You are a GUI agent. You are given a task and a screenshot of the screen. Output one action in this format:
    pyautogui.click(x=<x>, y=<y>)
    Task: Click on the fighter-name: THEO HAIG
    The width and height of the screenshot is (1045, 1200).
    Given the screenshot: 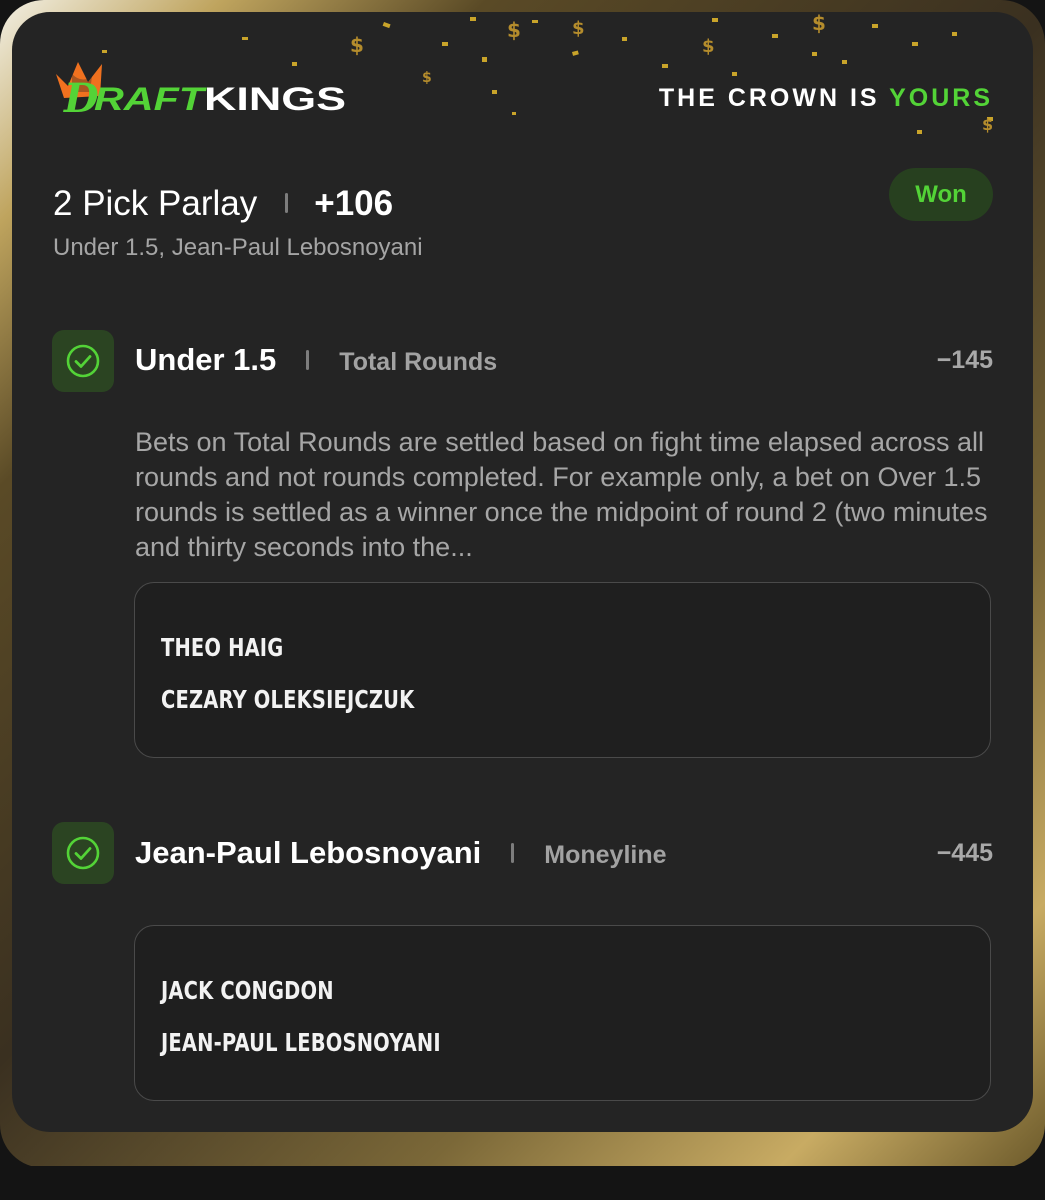 What is the action you would take?
    pyautogui.click(x=222, y=647)
    